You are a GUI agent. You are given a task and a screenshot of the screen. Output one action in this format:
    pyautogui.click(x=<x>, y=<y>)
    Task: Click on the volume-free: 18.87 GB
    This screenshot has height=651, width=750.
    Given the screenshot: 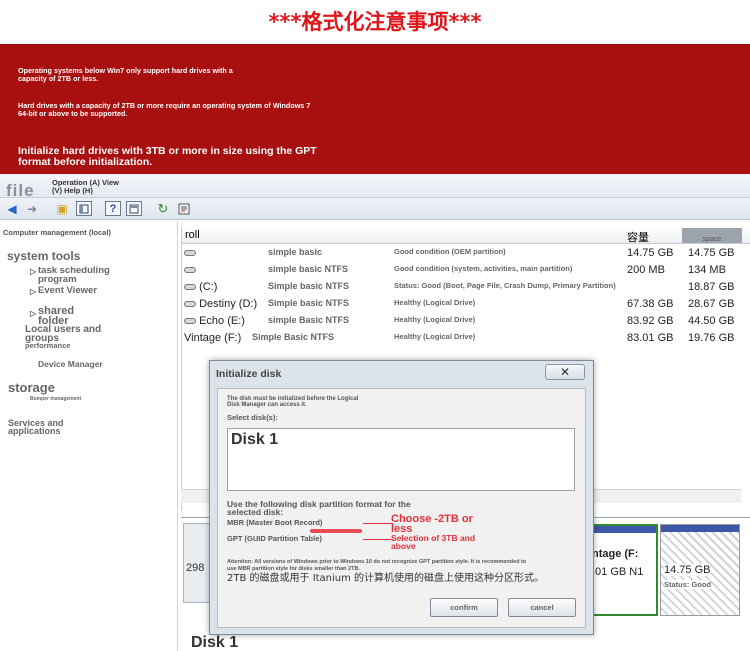 What is the action you would take?
    pyautogui.click(x=711, y=287)
    